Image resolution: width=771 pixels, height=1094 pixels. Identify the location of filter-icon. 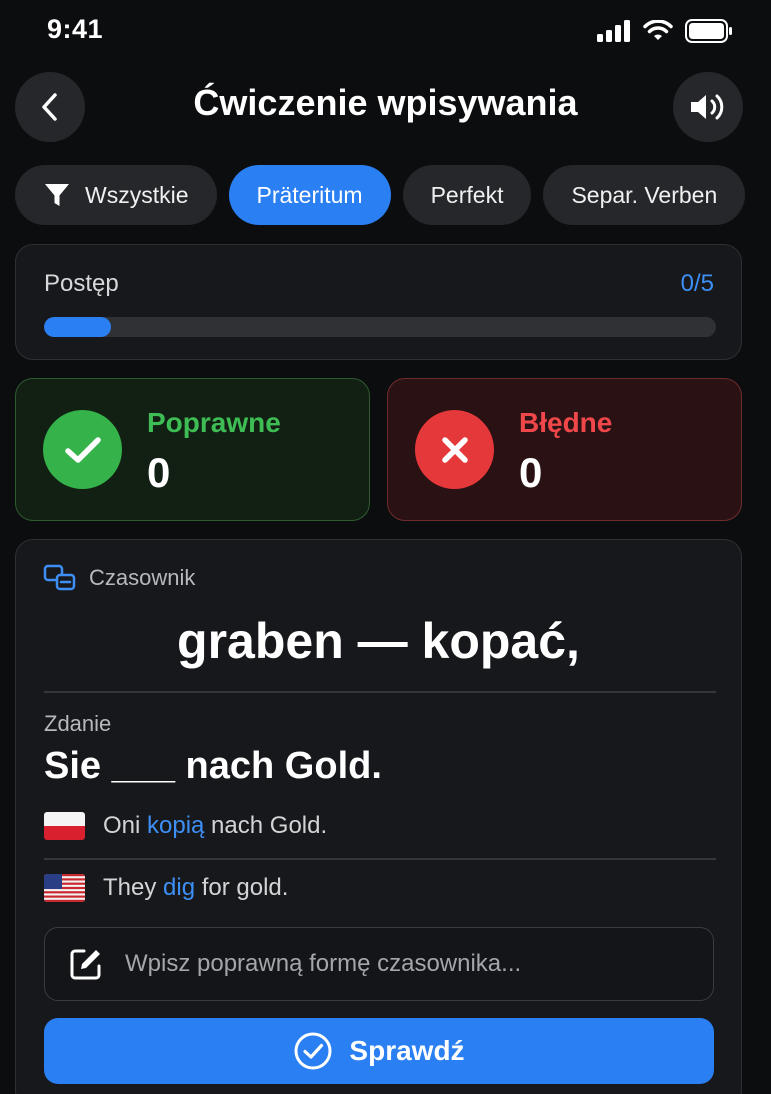
(57, 195).